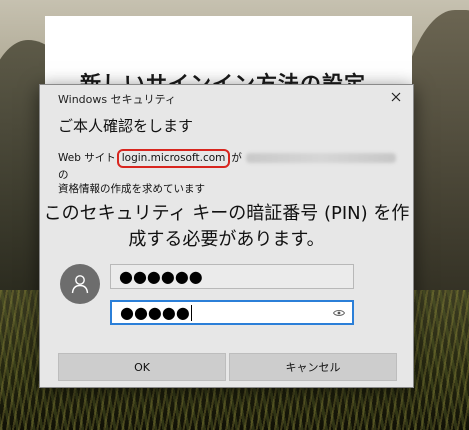  What do you see at coordinates (126, 126) in the screenshot?
I see `dialog-heading: ご本人確認をします` at bounding box center [126, 126].